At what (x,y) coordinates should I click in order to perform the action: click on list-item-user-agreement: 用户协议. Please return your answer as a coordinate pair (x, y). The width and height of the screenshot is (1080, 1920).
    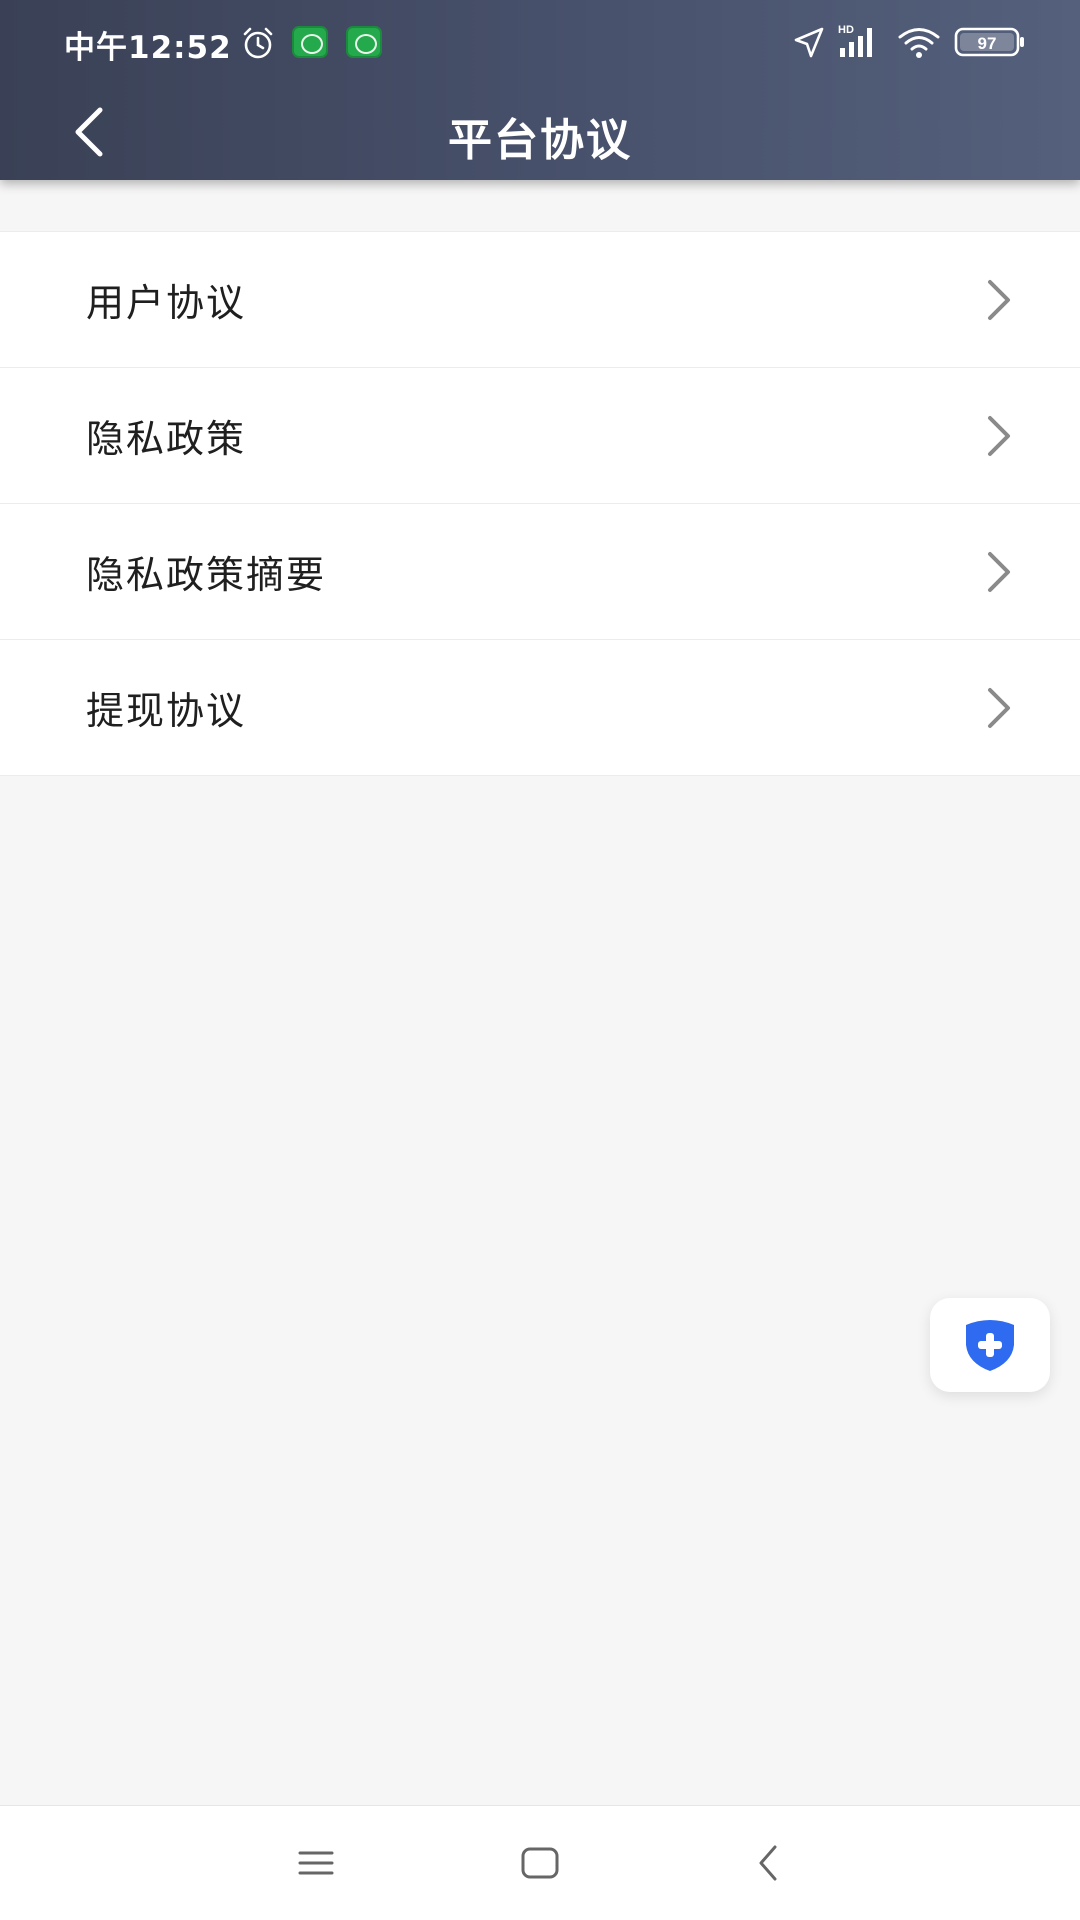
    Looking at the image, I should click on (540, 300).